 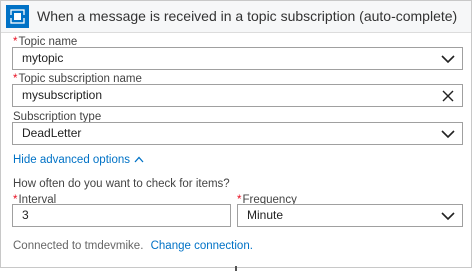 What do you see at coordinates (237, 58) in the screenshot?
I see `topic-name-dropdown: mytopic` at bounding box center [237, 58].